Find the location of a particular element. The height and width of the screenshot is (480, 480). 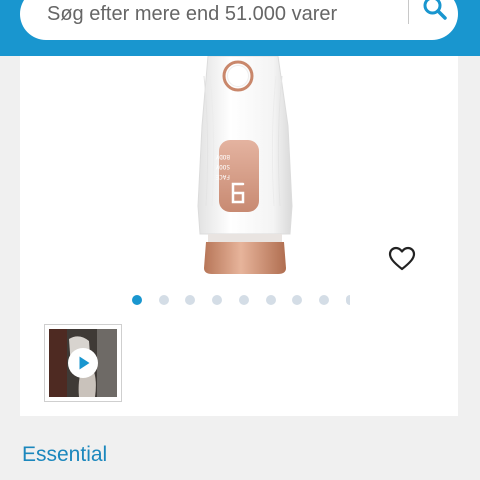

favorite-button is located at coordinates (402, 259).